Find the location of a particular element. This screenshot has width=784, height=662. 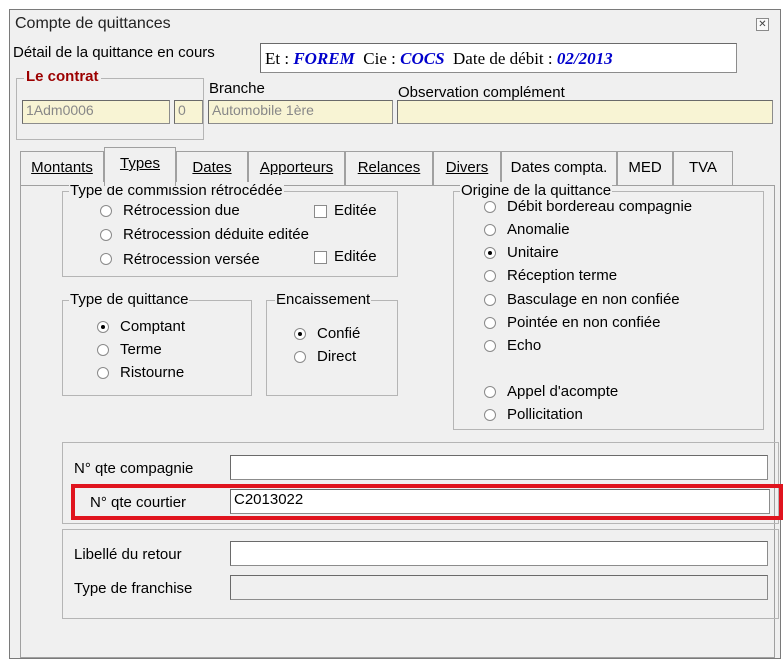

radio-pollicitation is located at coordinates (490, 415).